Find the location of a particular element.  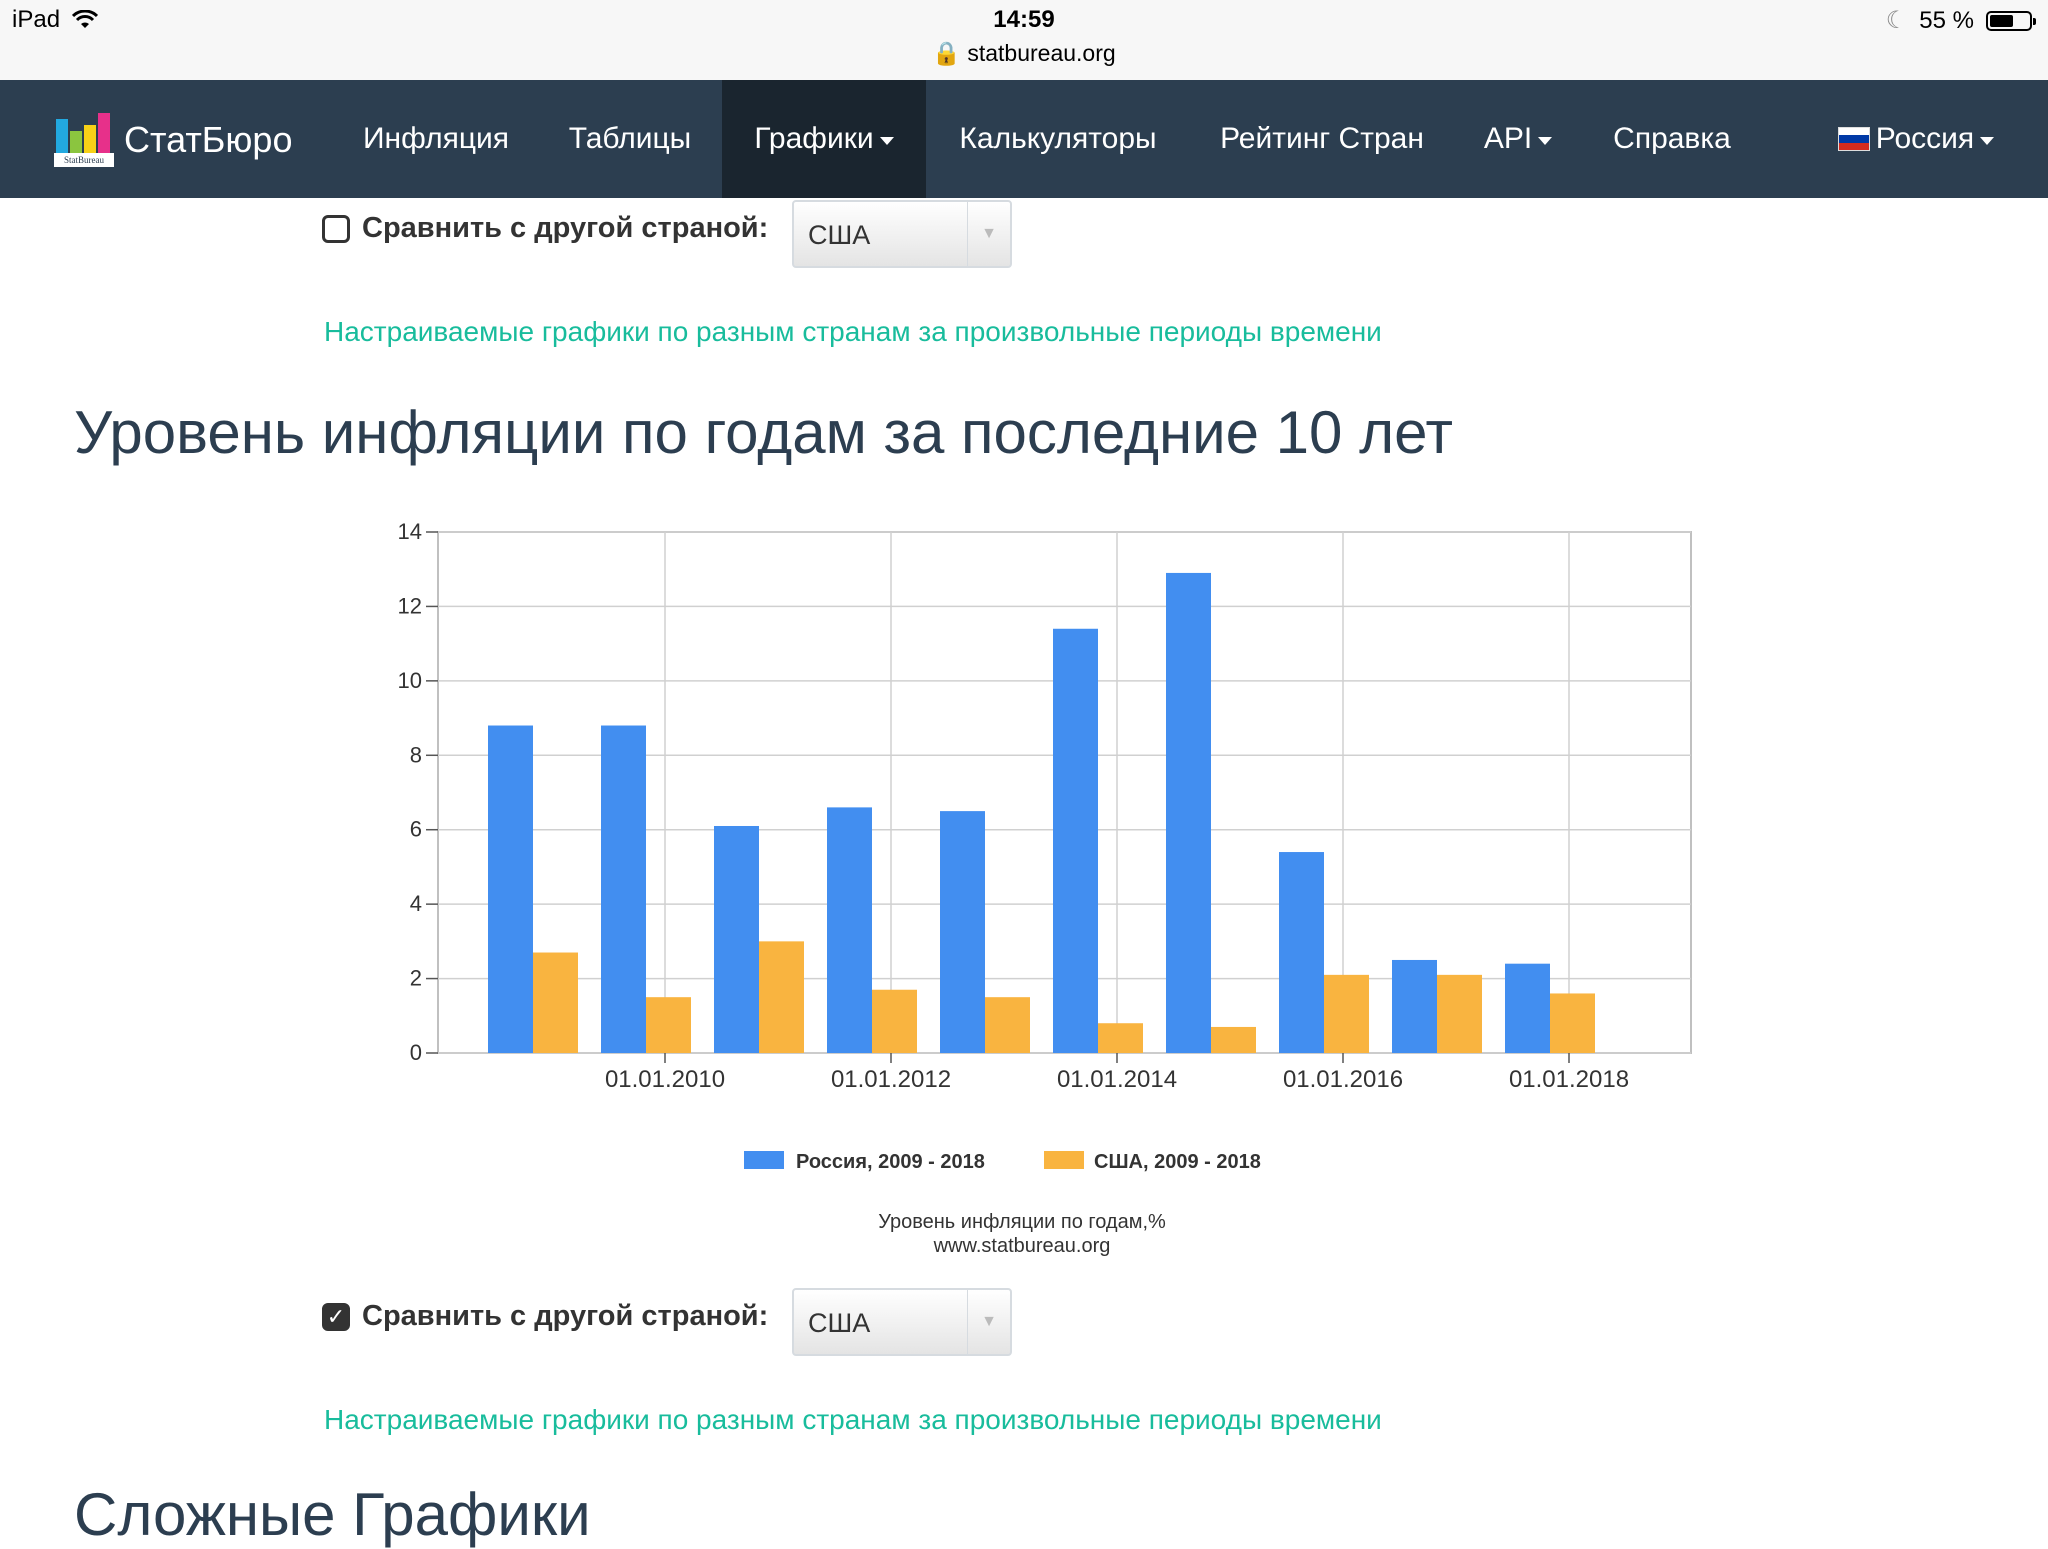

compare-label-top: Сравнить с другой страной: is located at coordinates (565, 228).